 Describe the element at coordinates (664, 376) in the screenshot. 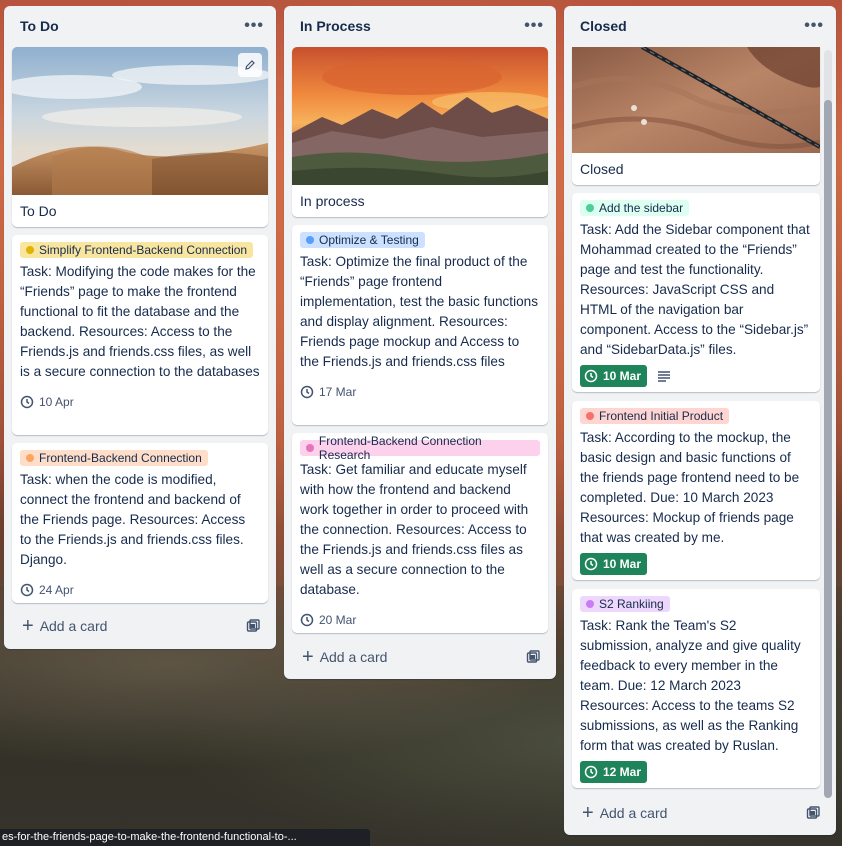

I see `description-icon` at that location.